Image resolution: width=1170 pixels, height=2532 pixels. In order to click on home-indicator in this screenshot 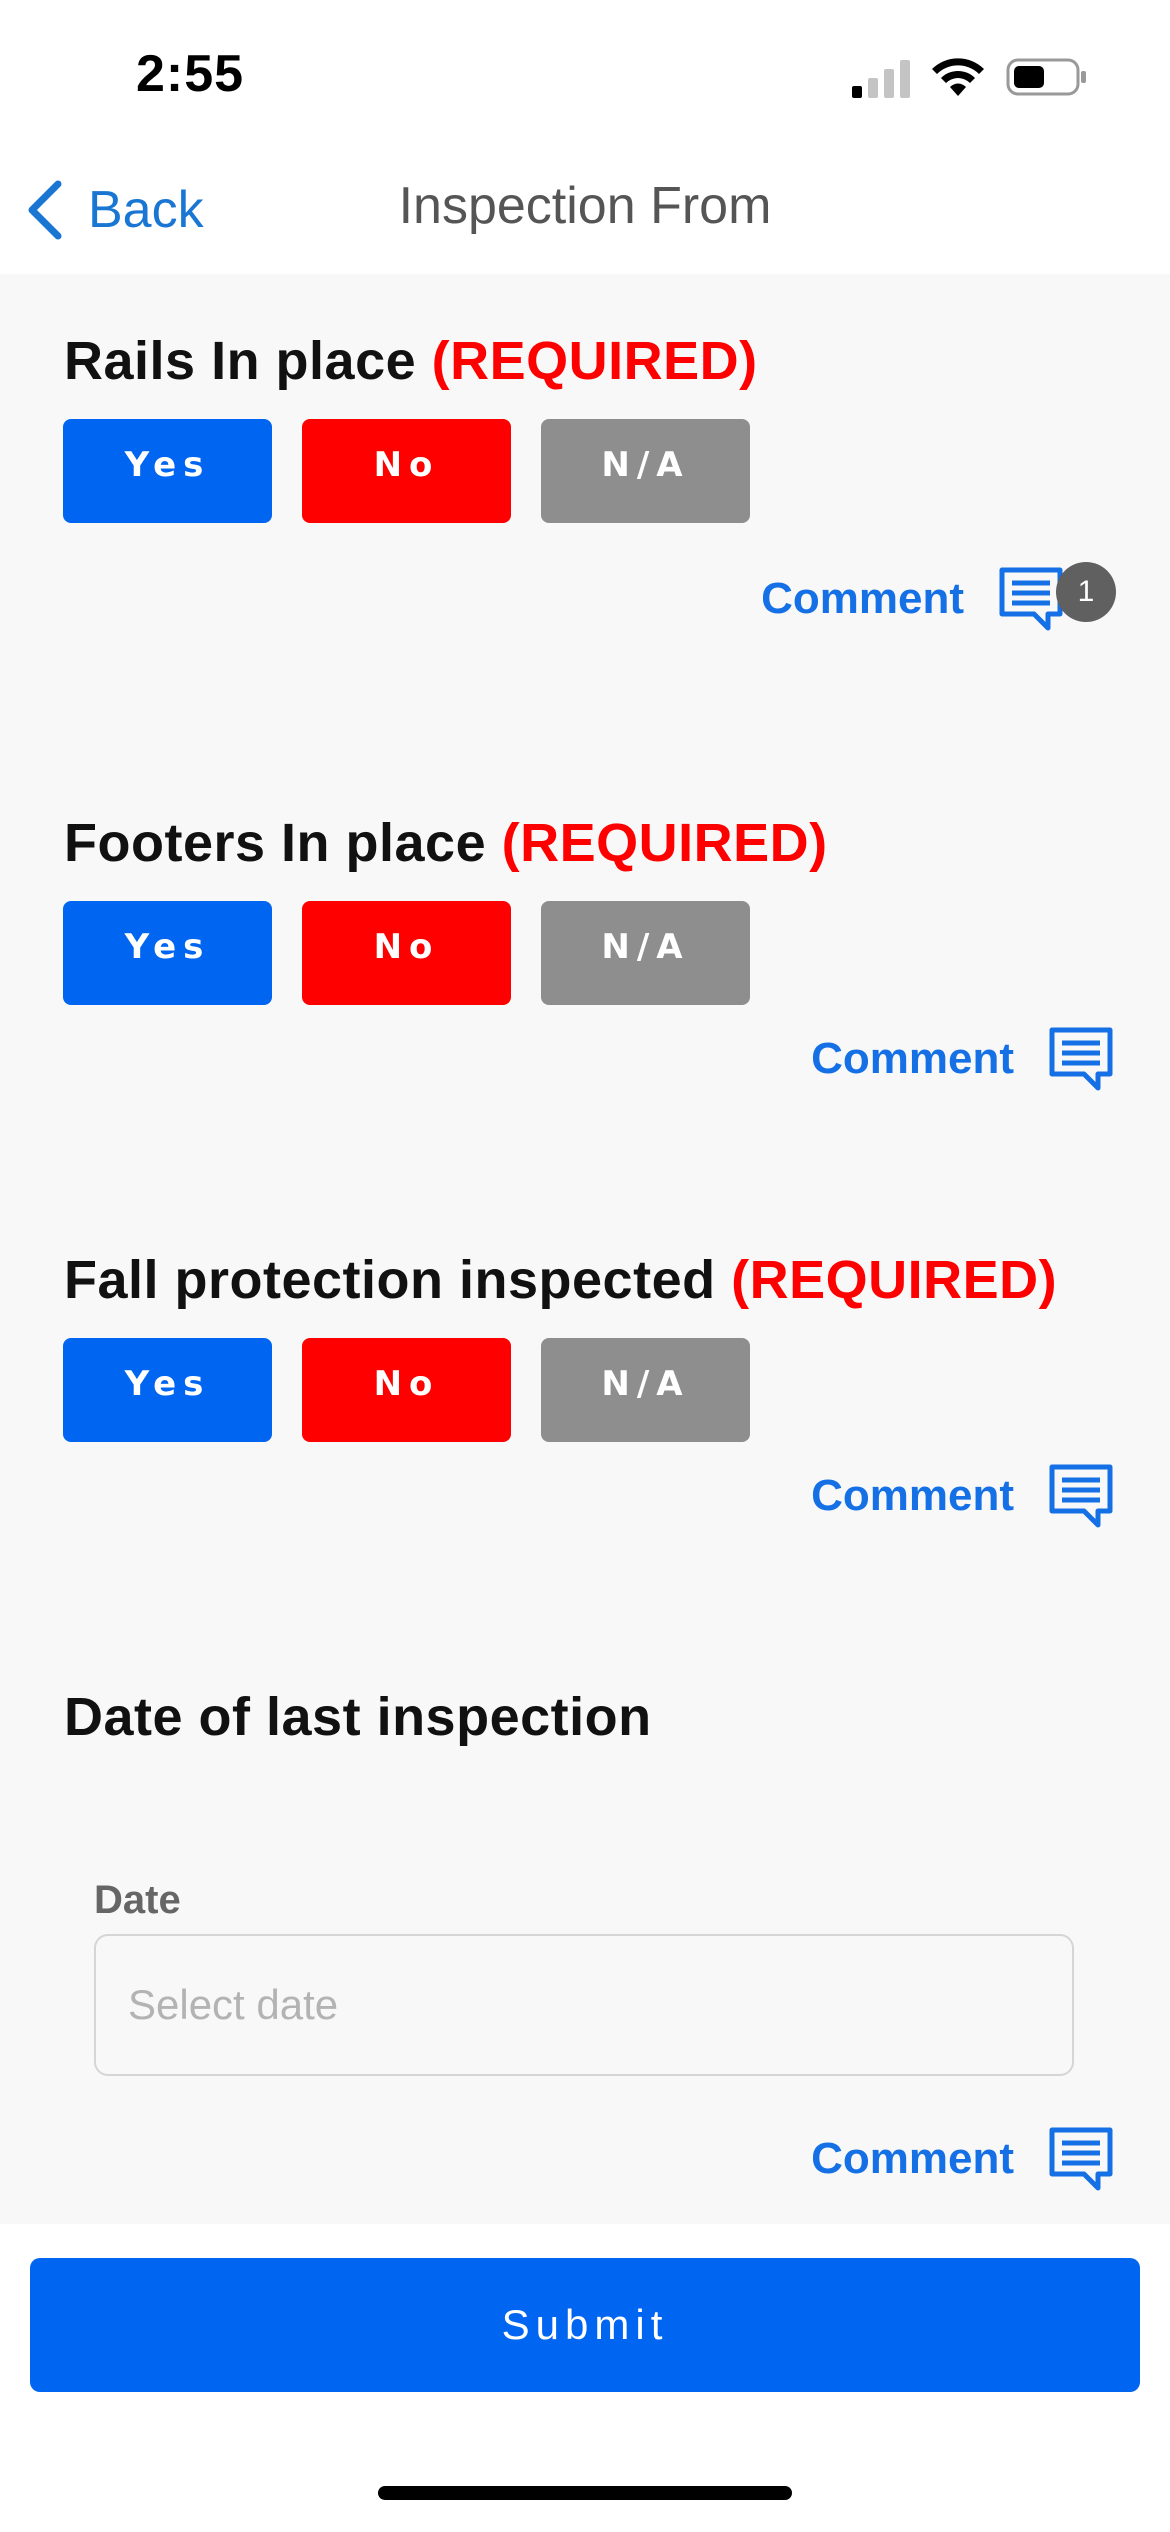, I will do `click(585, 2493)`.